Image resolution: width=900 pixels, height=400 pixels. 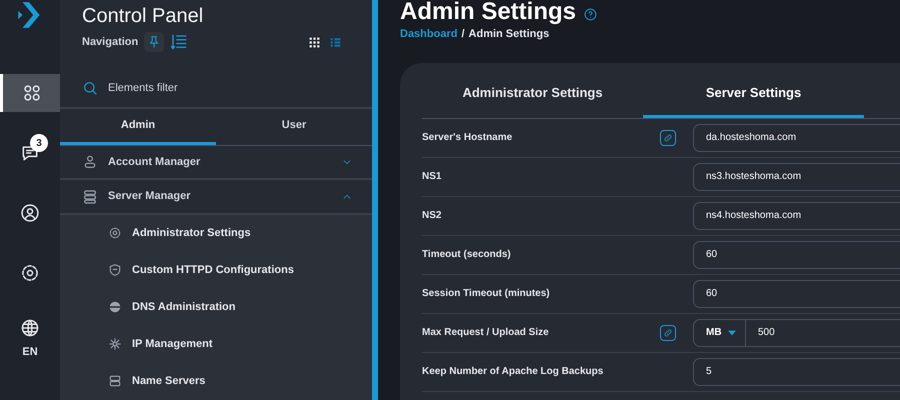 I want to click on sidebar-tab: User, so click(x=294, y=126).